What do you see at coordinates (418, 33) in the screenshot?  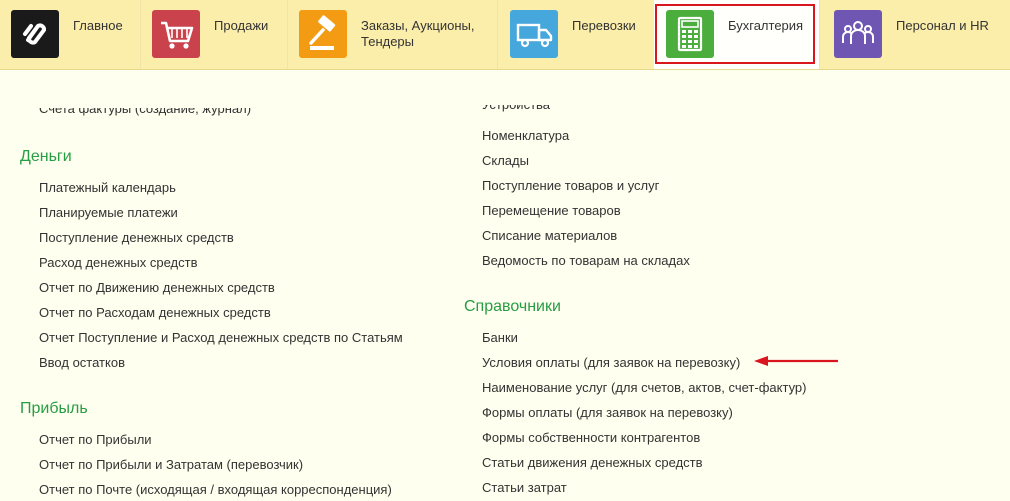 I see `nav-label-orders: Заказы, Аукционы, Тендеры` at bounding box center [418, 33].